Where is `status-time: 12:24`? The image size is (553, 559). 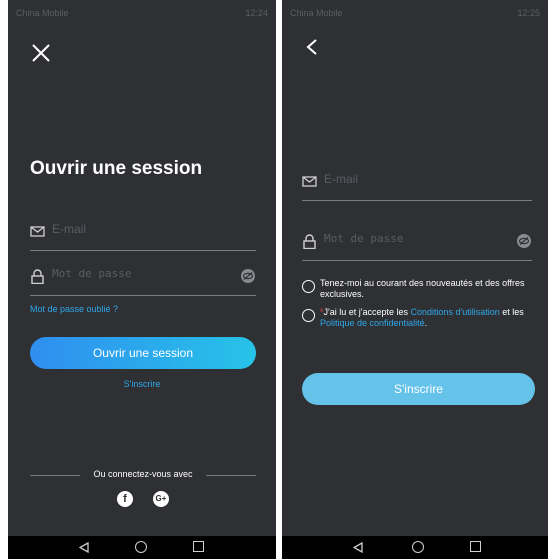
status-time: 12:24 is located at coordinates (256, 13).